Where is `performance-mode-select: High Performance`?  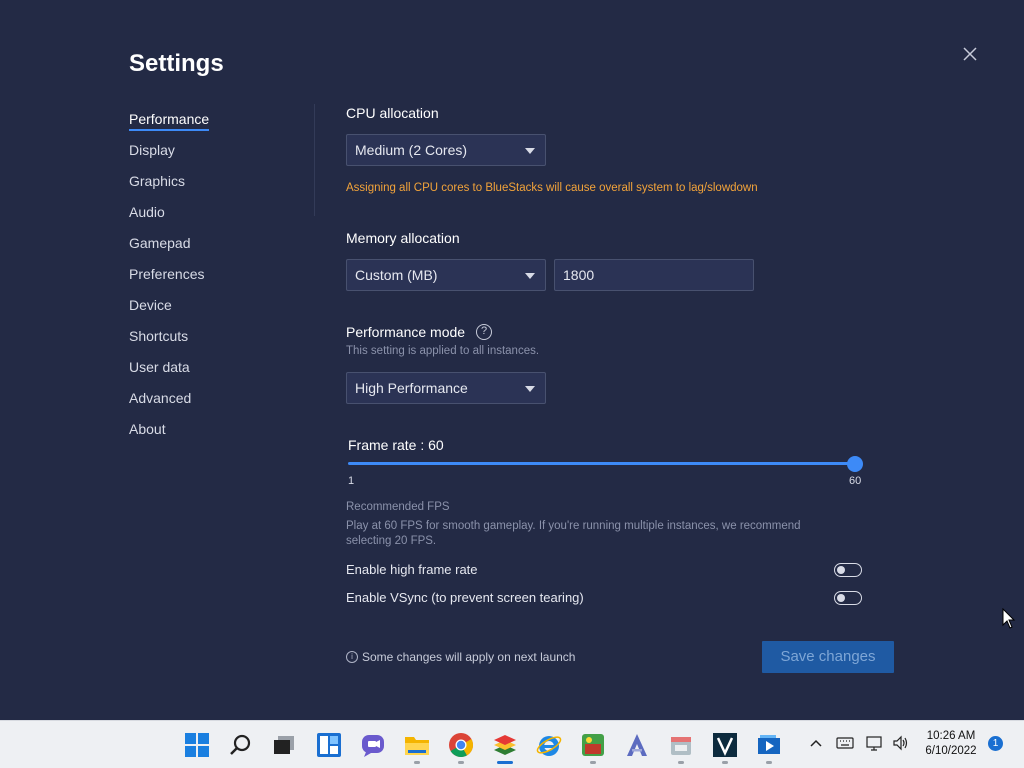
performance-mode-select: High Performance is located at coordinates (446, 388).